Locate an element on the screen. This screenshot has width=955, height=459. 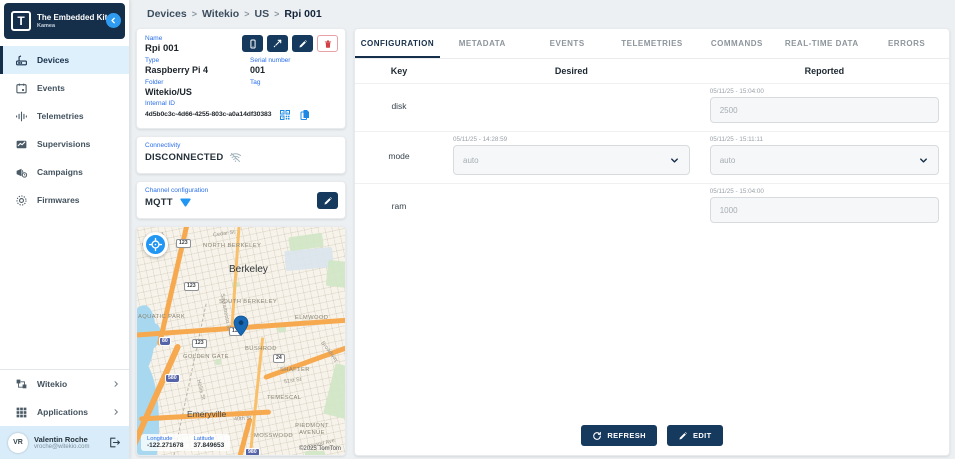
latitude-value: 37.849653 is located at coordinates (209, 445).